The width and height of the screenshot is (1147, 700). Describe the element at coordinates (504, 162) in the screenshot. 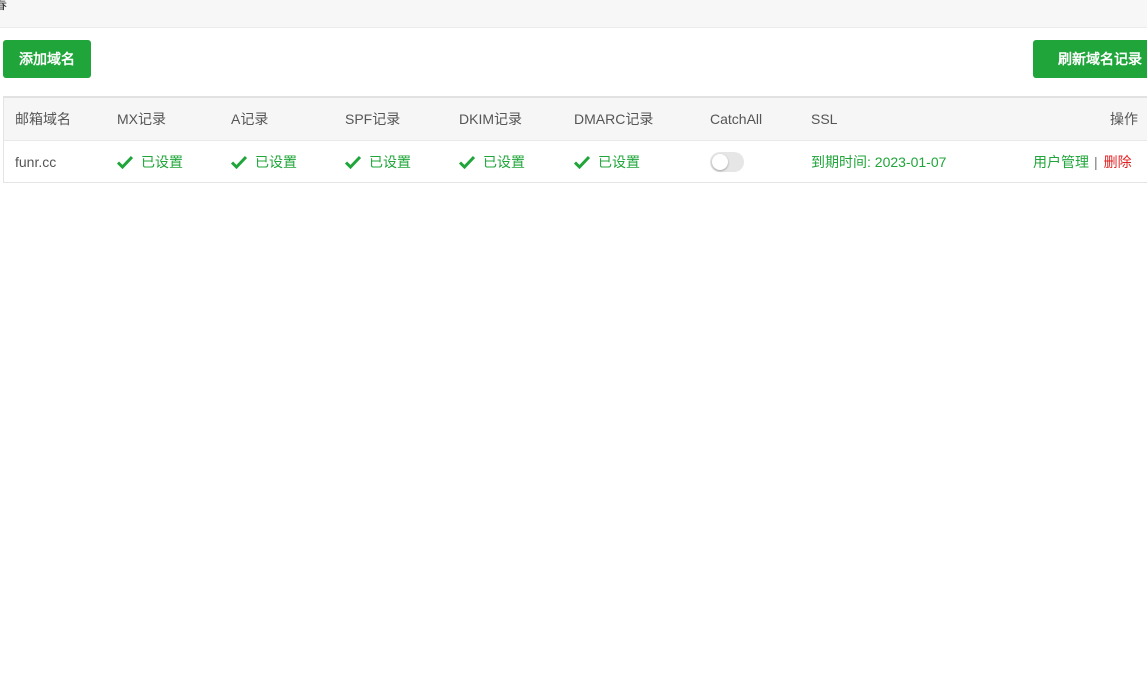

I see `dkim-status-text: 已设置` at that location.